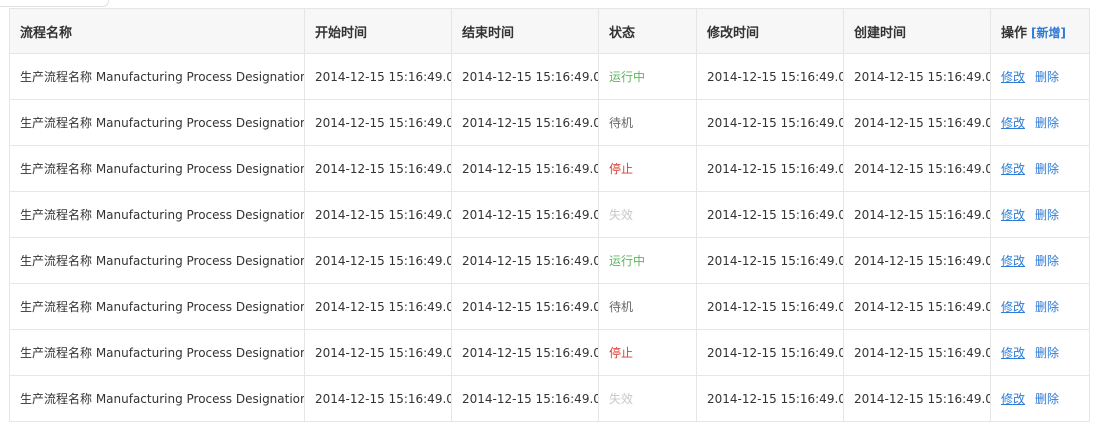 The width and height of the screenshot is (1108, 431). I want to click on header-actions: 操作 [新增], so click(1040, 31).